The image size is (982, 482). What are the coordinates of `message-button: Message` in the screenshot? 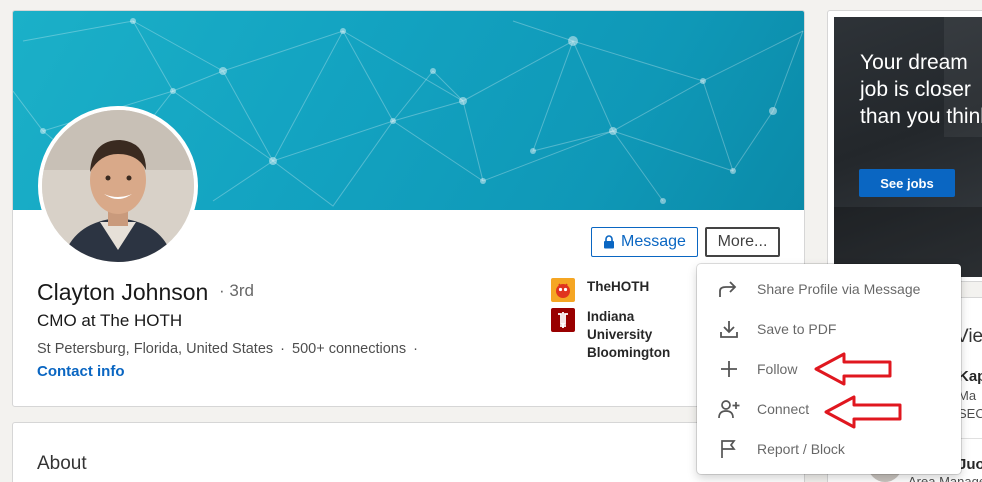 It's located at (644, 242).